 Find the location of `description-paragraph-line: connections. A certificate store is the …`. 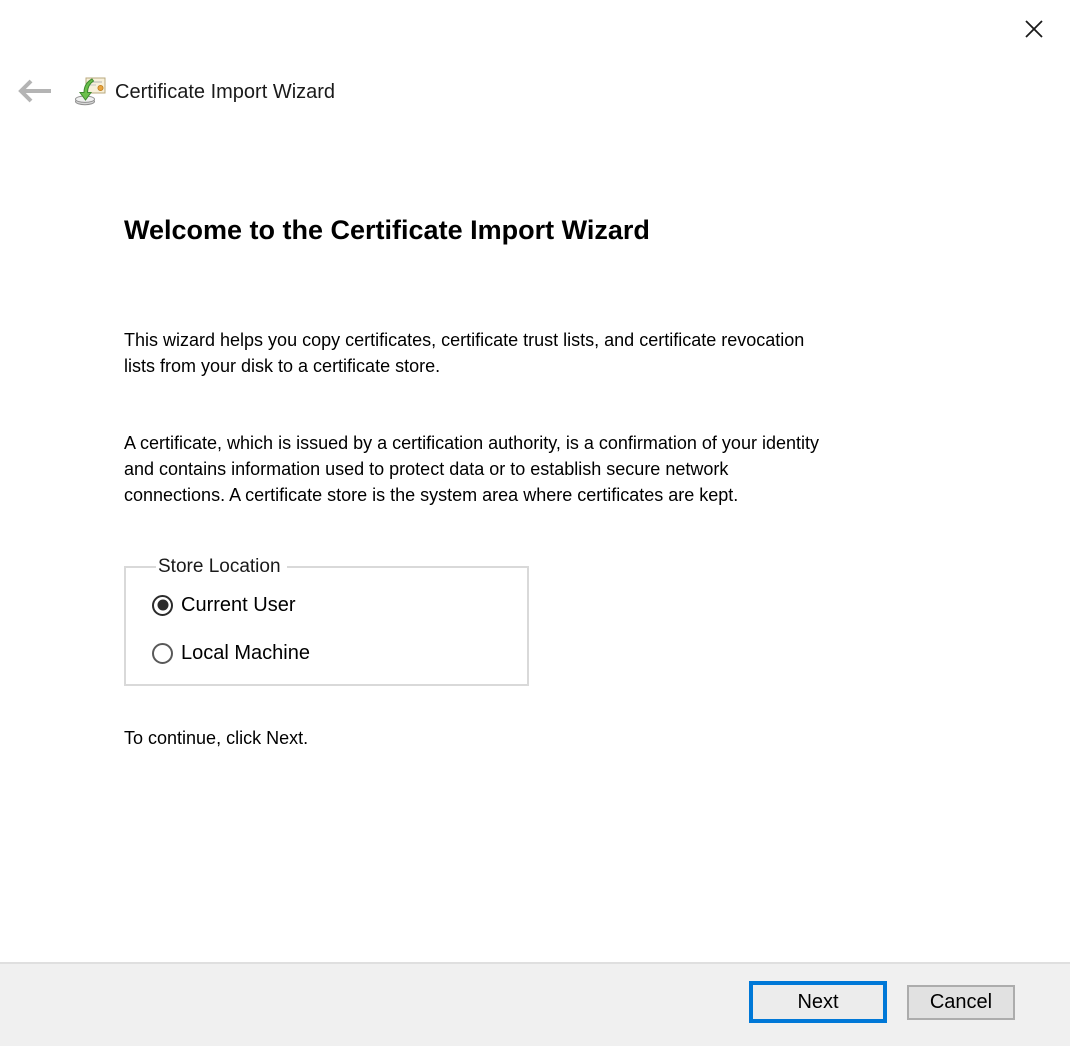

description-paragraph-line: connections. A certificate store is the … is located at coordinates (431, 495).